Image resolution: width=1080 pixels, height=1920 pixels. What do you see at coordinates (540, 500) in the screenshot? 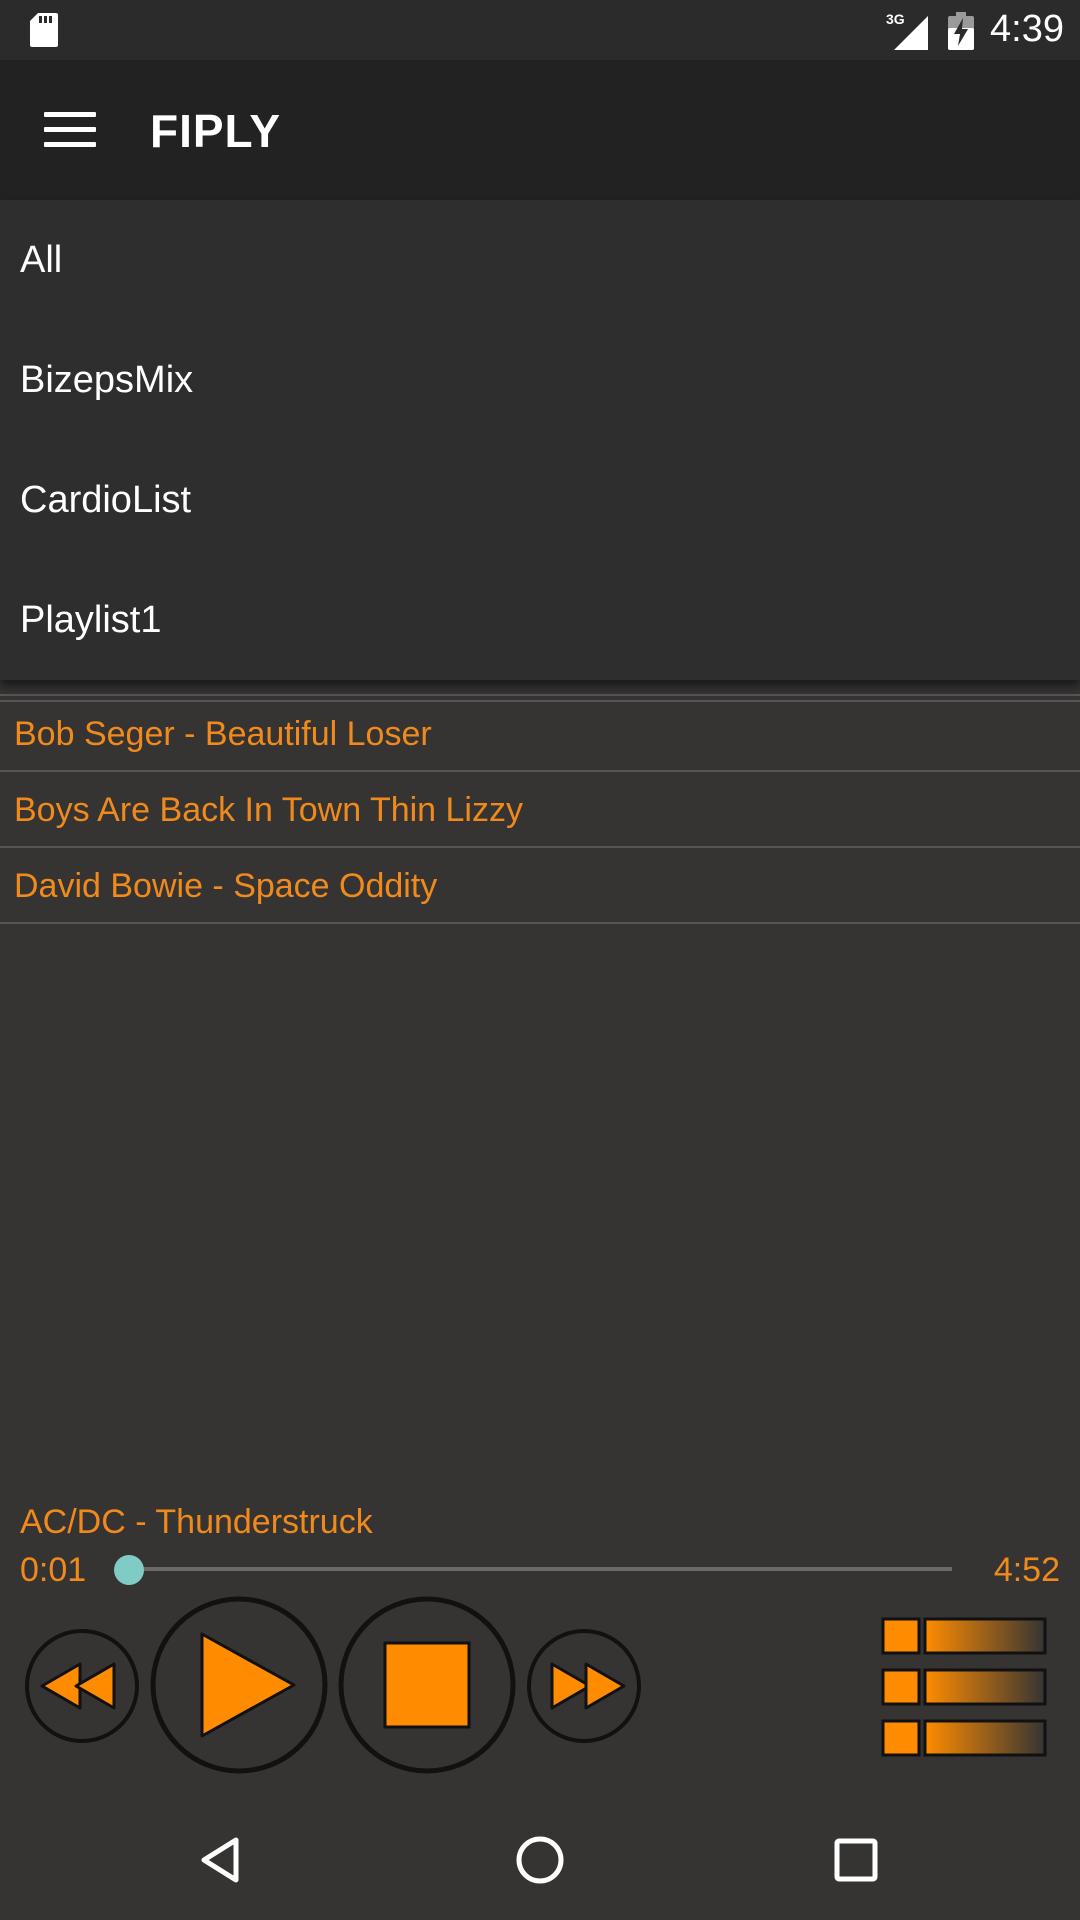
I see `dropdown-item-cardiolist: CardioList` at bounding box center [540, 500].